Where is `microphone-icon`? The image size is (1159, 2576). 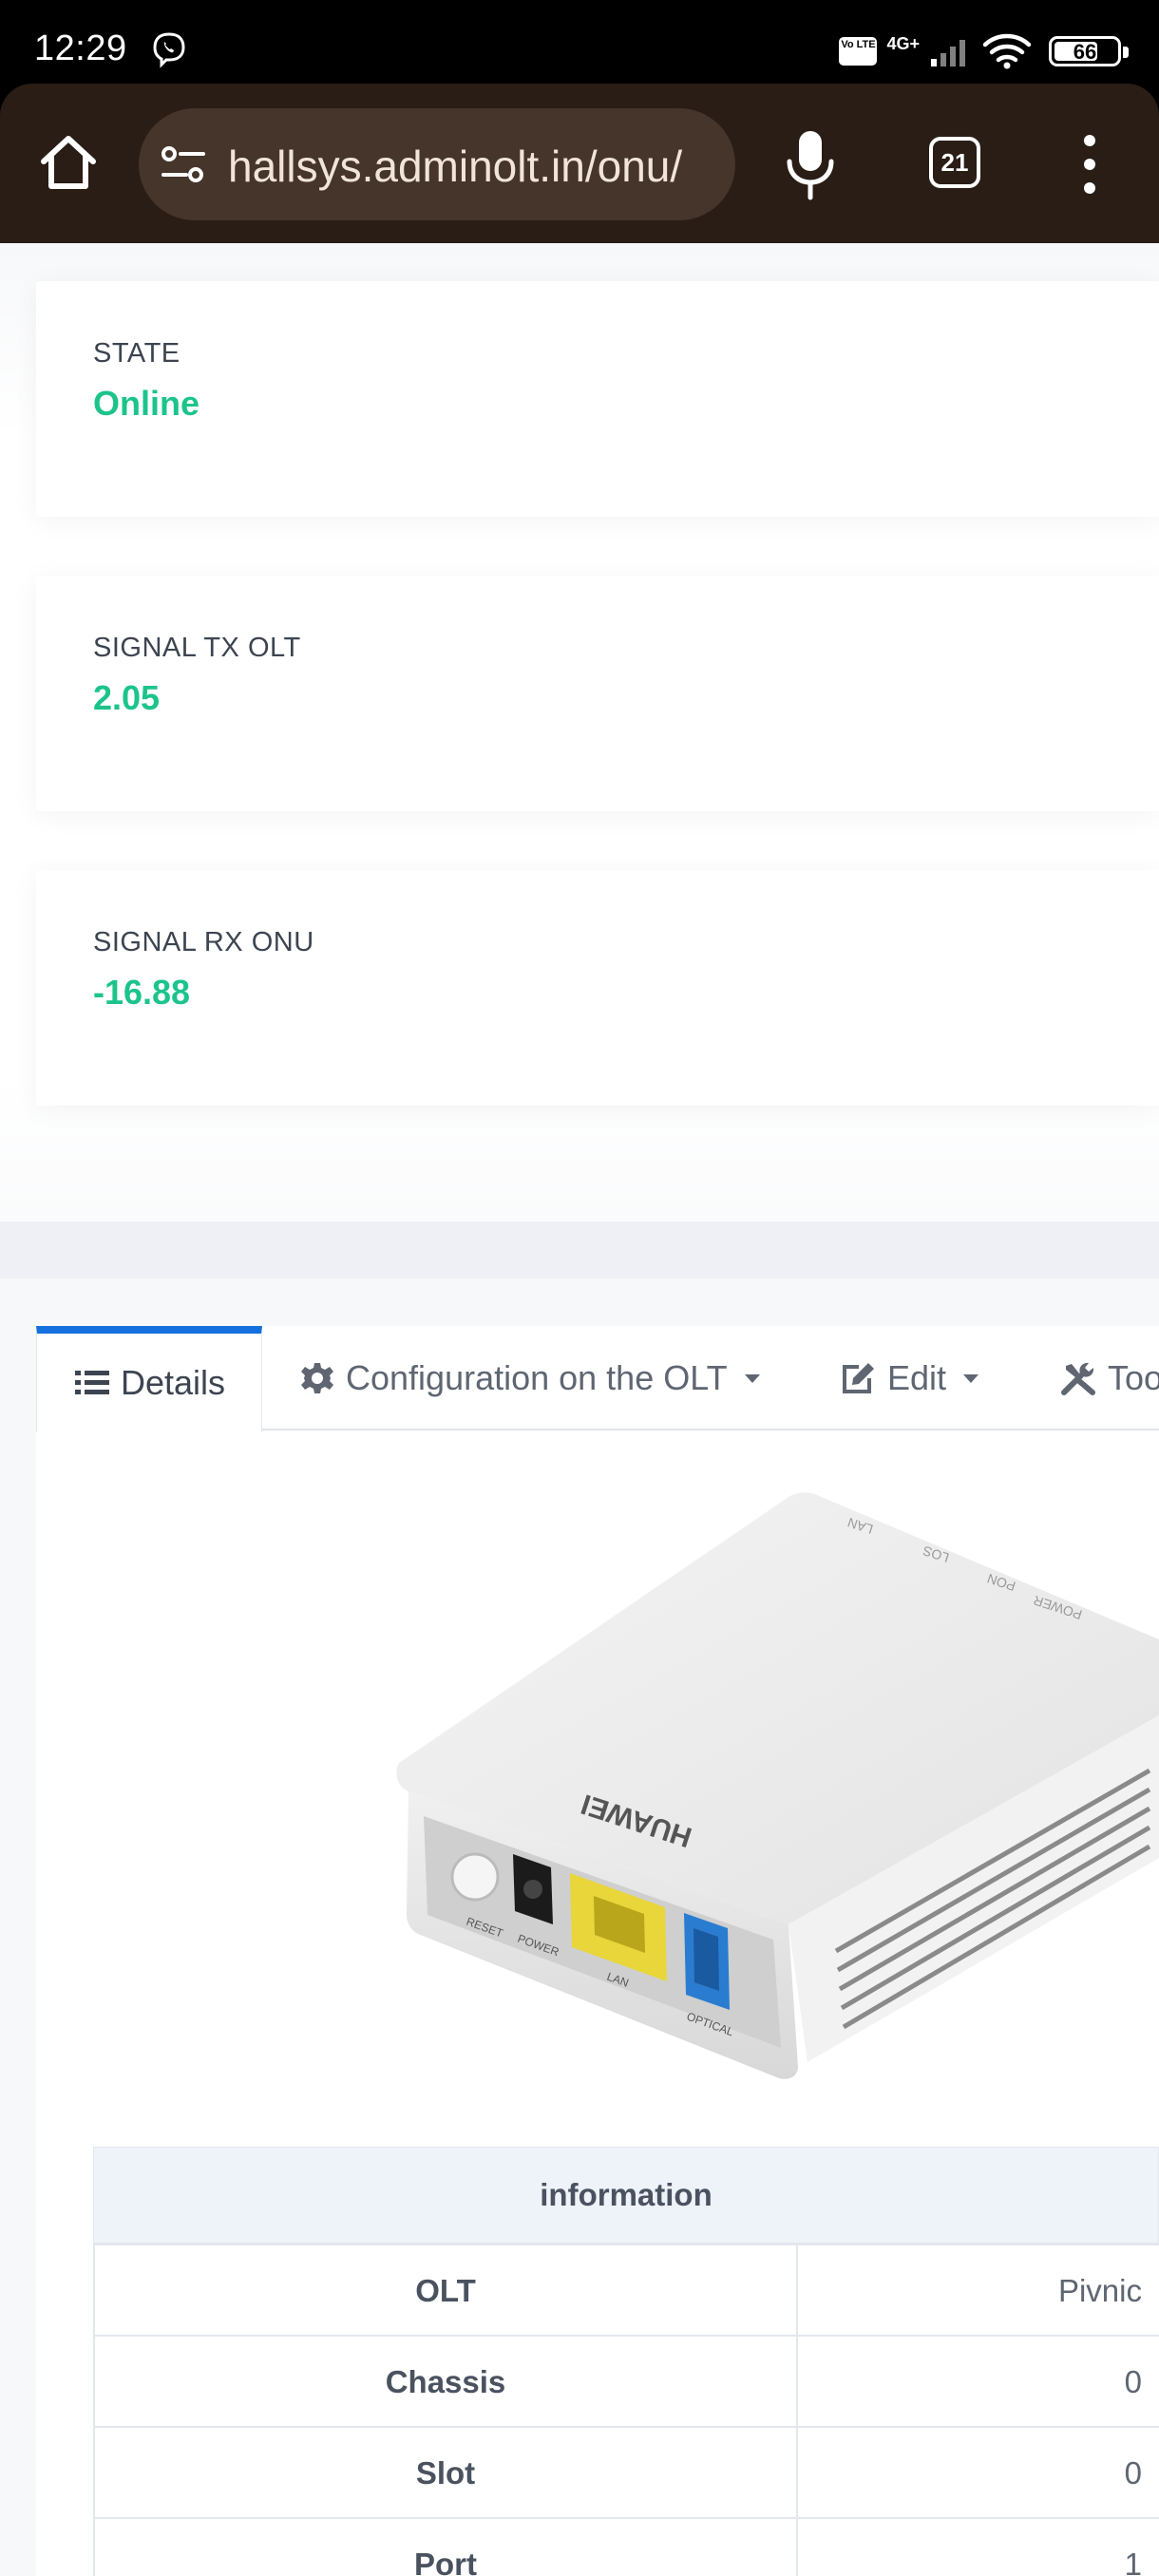 microphone-icon is located at coordinates (810, 164).